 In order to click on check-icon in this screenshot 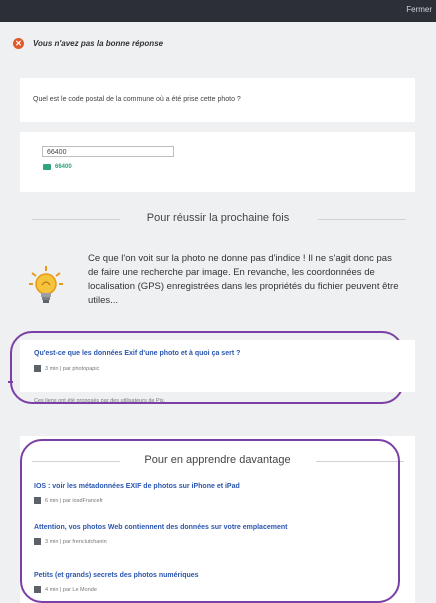, I will do `click(47, 167)`.